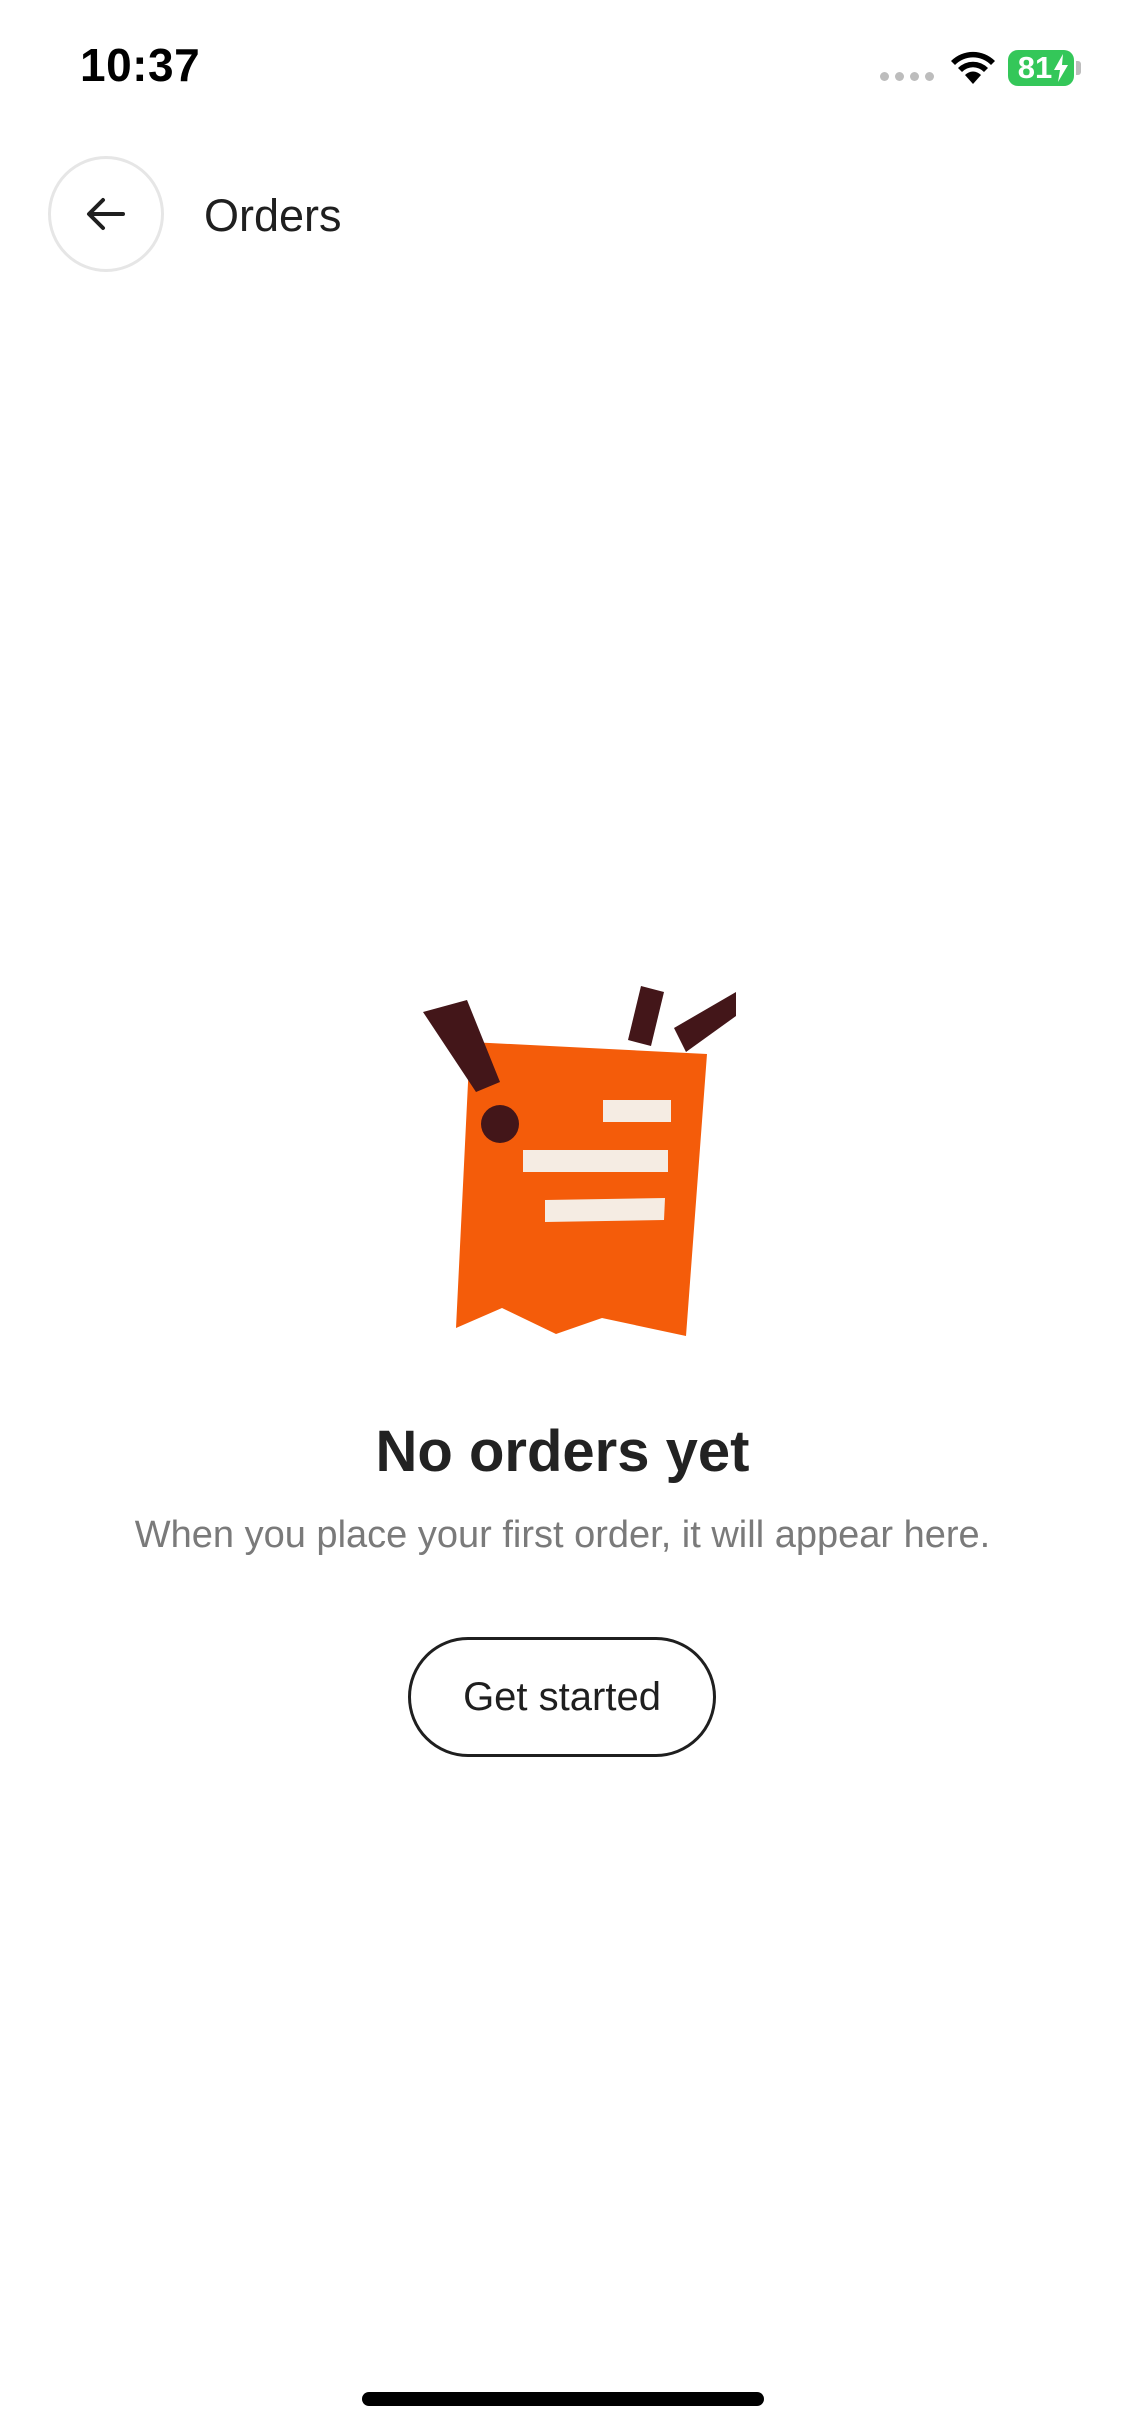 The image size is (1125, 2436). What do you see at coordinates (973, 67) in the screenshot?
I see `wifi-icon` at bounding box center [973, 67].